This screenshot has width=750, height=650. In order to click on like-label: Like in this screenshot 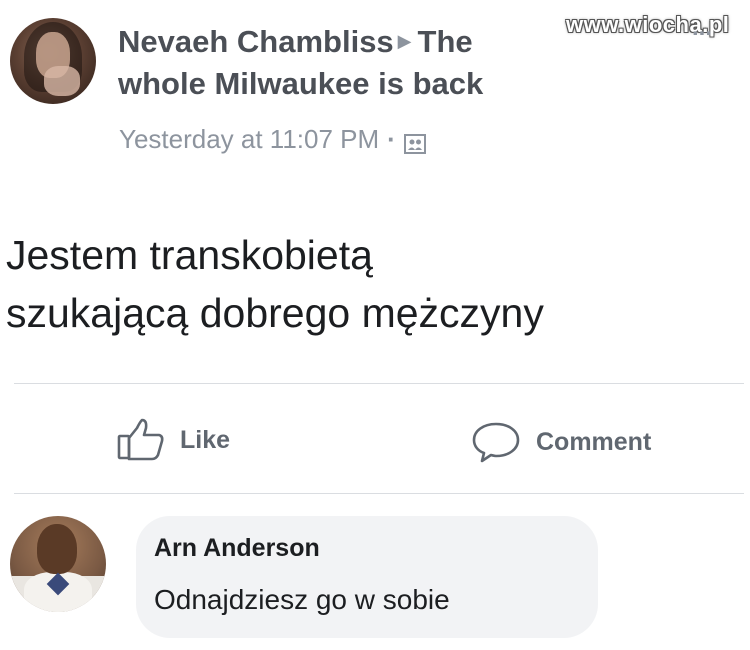, I will do `click(205, 439)`.